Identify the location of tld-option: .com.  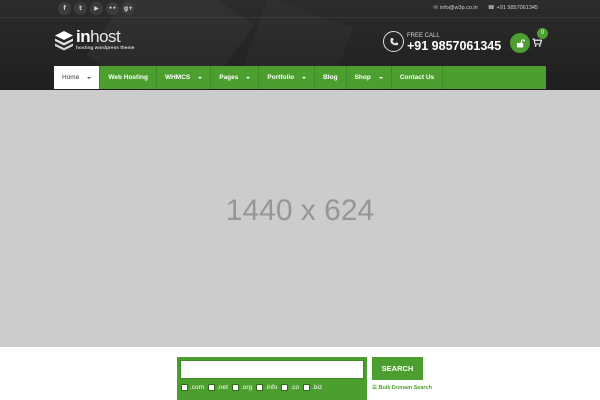
(192, 387).